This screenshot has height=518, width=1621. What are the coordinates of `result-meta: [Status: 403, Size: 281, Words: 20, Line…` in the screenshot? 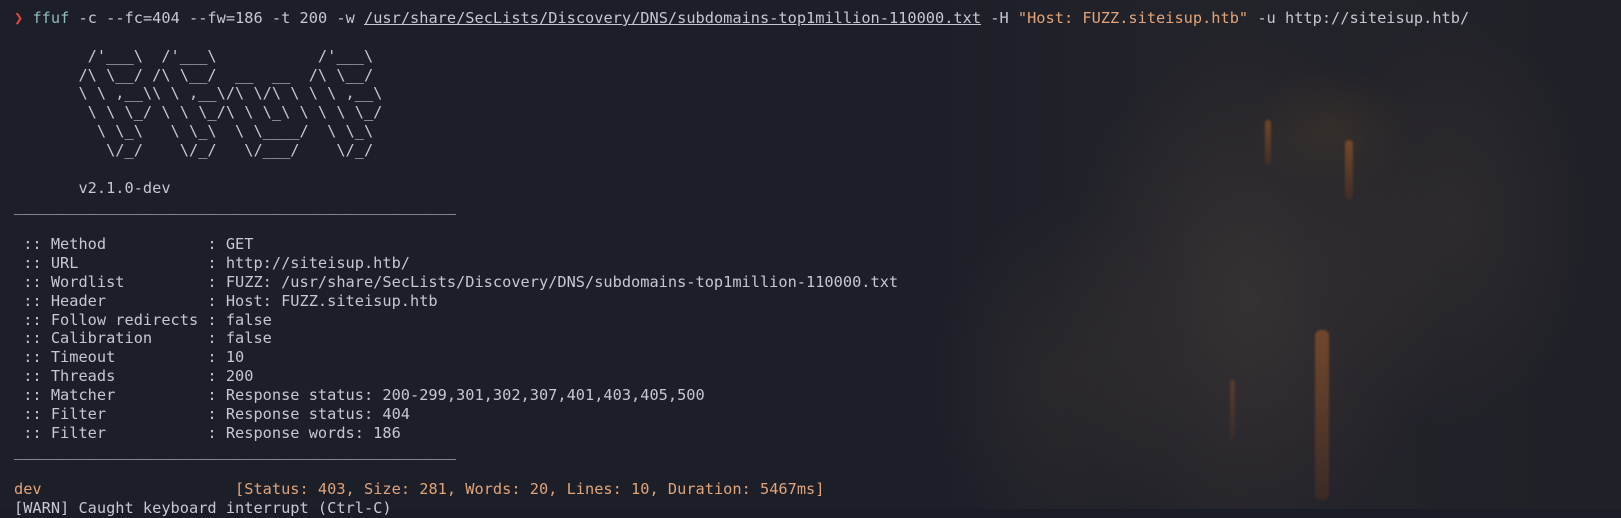 It's located at (530, 489).